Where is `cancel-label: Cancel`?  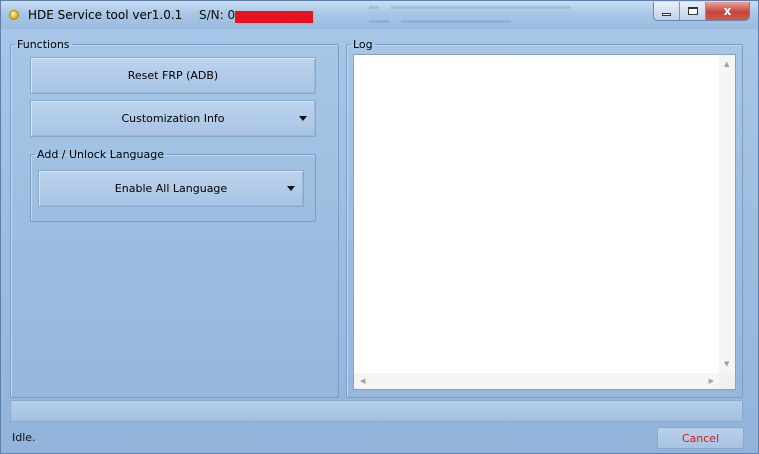 cancel-label: Cancel is located at coordinates (700, 438).